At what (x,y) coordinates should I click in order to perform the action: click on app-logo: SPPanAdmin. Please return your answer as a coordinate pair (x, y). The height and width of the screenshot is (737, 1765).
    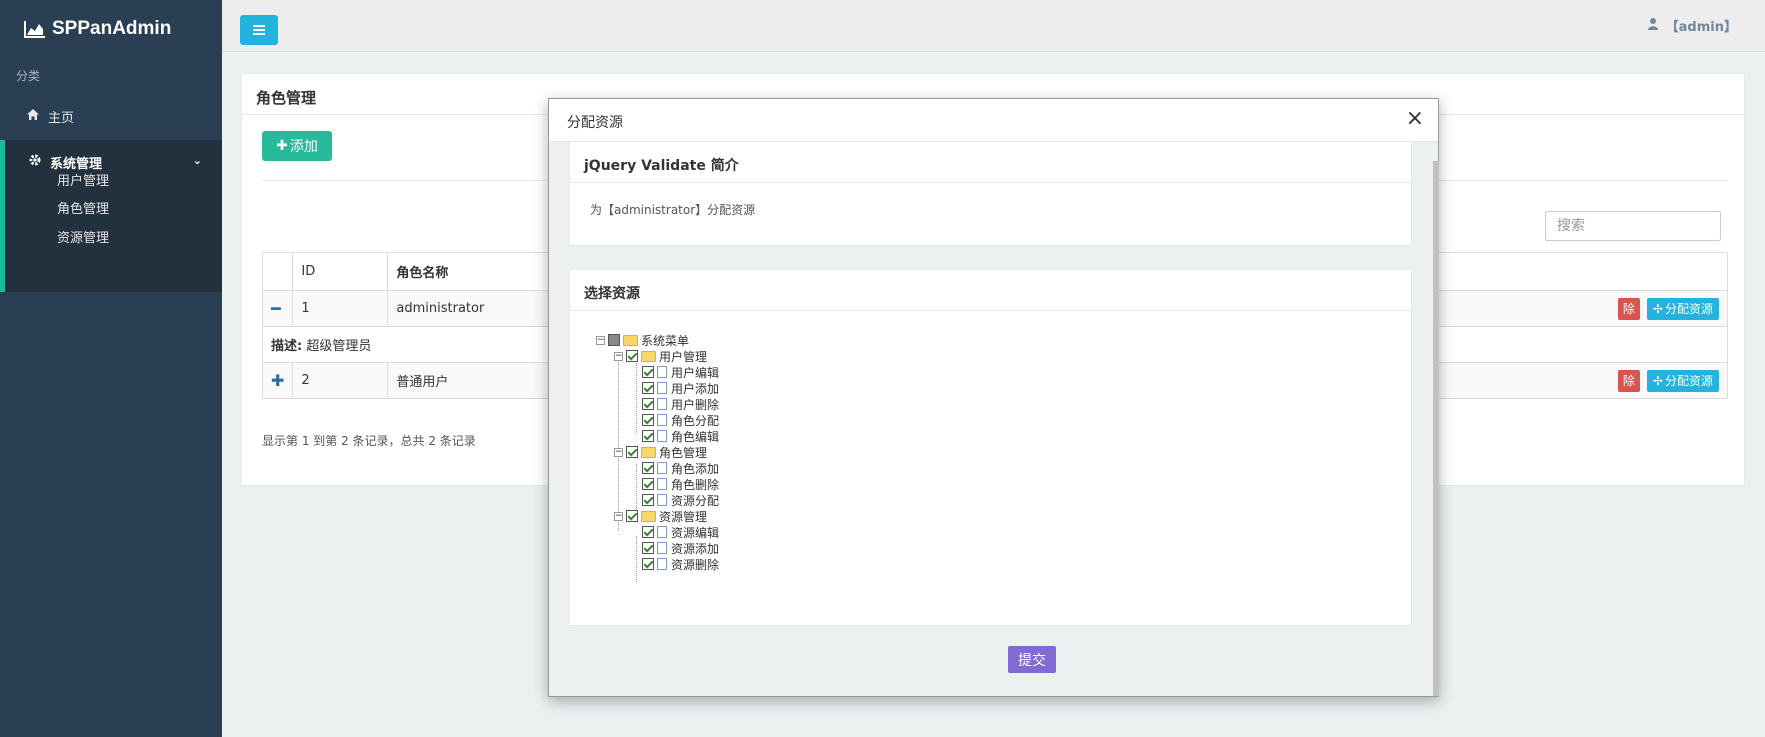
    Looking at the image, I should click on (97, 29).